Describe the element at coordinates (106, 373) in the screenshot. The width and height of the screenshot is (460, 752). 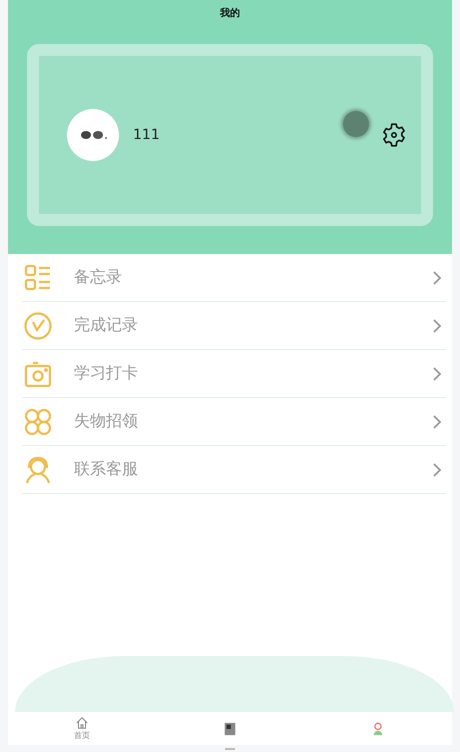
I see `menu-label: 学习打卡` at that location.